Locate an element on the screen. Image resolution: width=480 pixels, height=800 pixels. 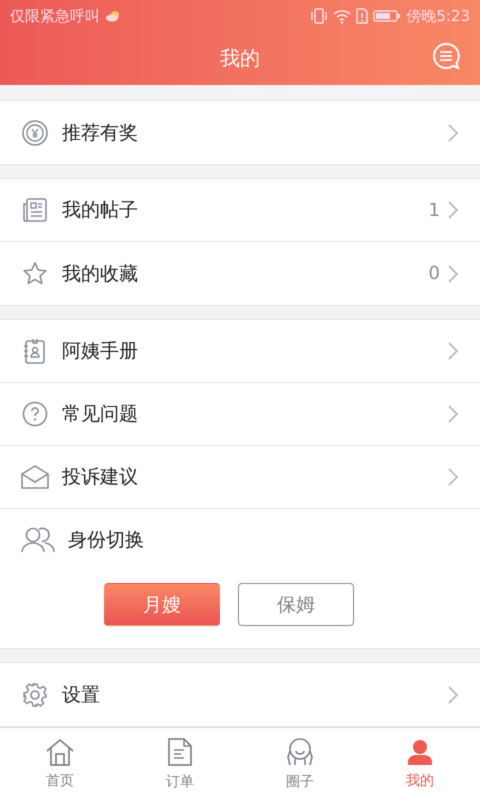
people-icon is located at coordinates (38, 540).